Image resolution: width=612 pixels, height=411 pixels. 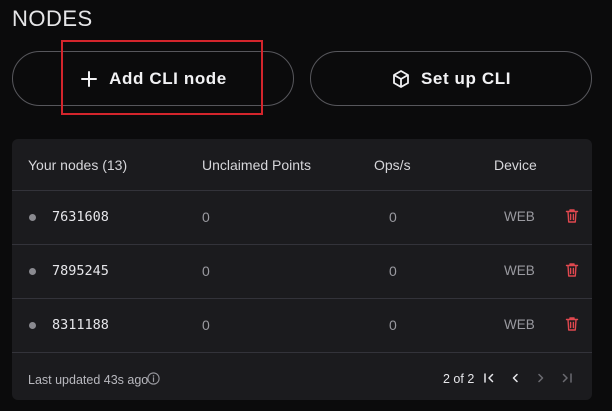 What do you see at coordinates (80, 271) in the screenshot?
I see `node-id: 7895245` at bounding box center [80, 271].